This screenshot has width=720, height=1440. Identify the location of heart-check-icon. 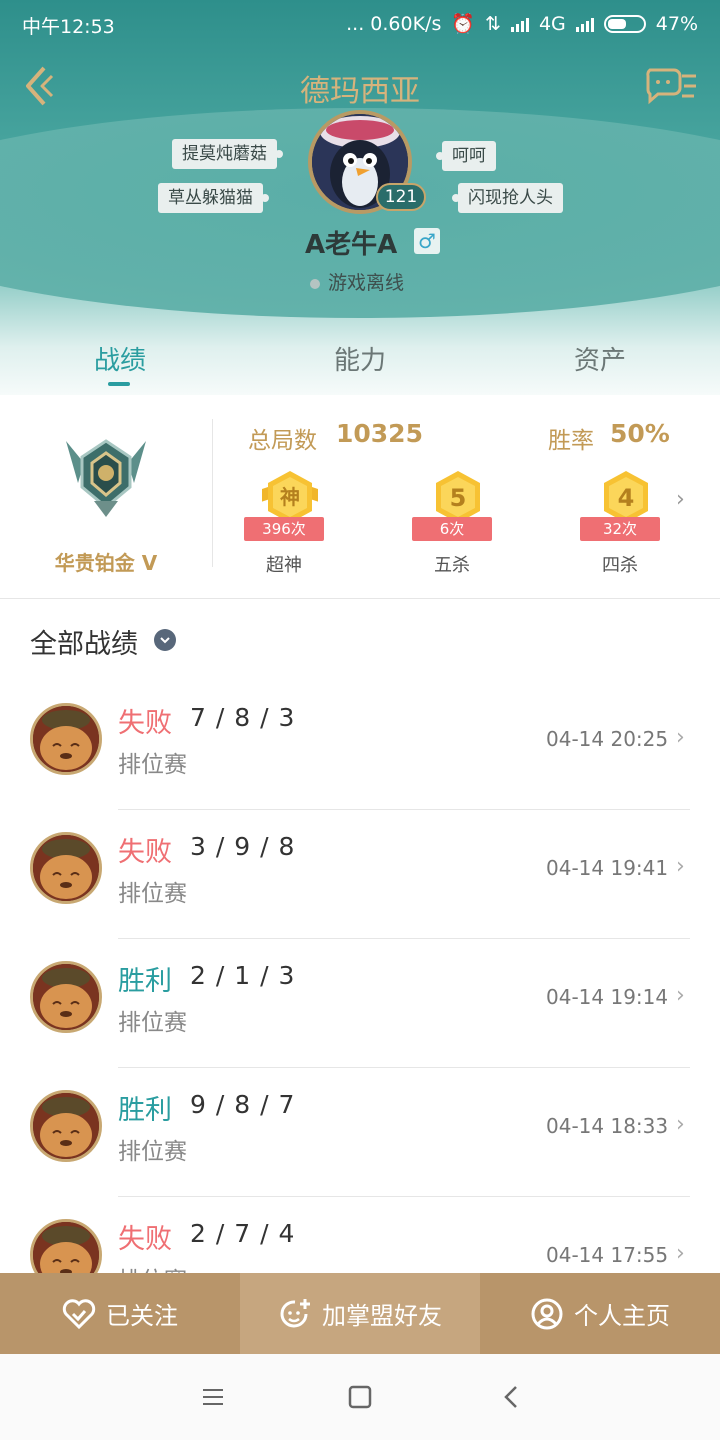
(79, 1313).